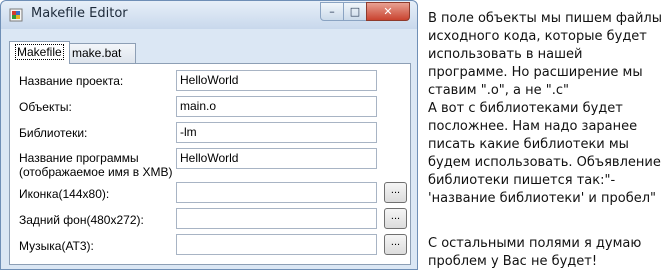  What do you see at coordinates (209, 15) in the screenshot?
I see `title-bar: Makefile Editor – □ ✕` at bounding box center [209, 15].